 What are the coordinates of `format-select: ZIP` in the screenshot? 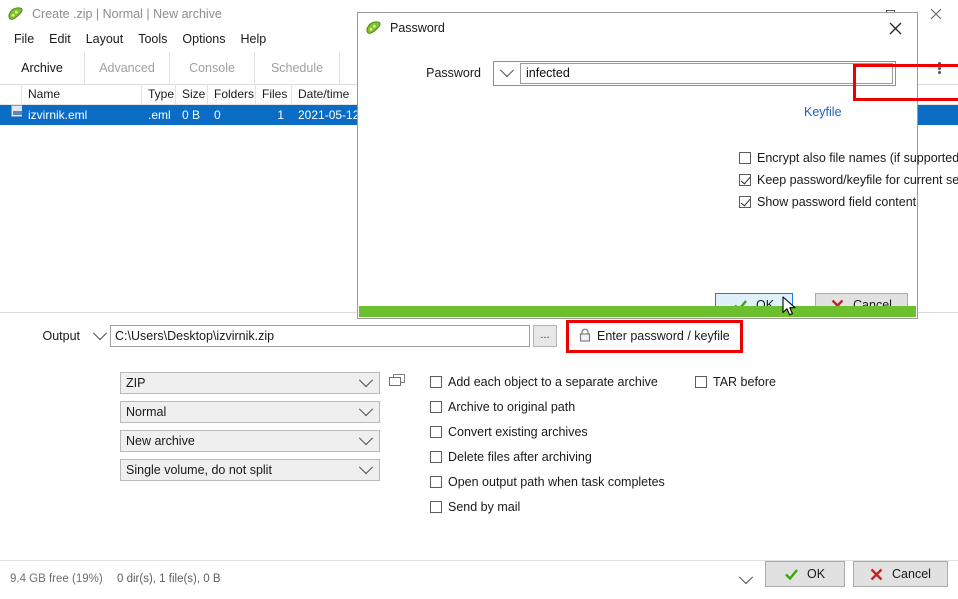 It's located at (250, 383).